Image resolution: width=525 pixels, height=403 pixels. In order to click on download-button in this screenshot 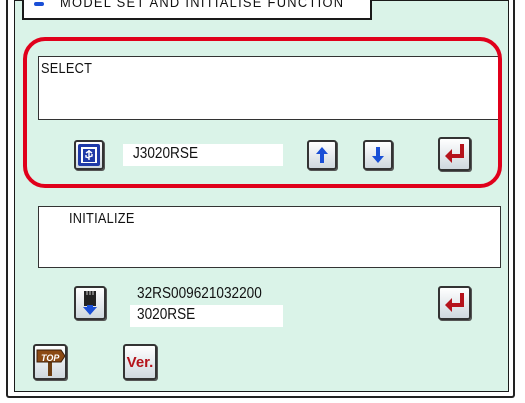, I will do `click(90, 303)`.